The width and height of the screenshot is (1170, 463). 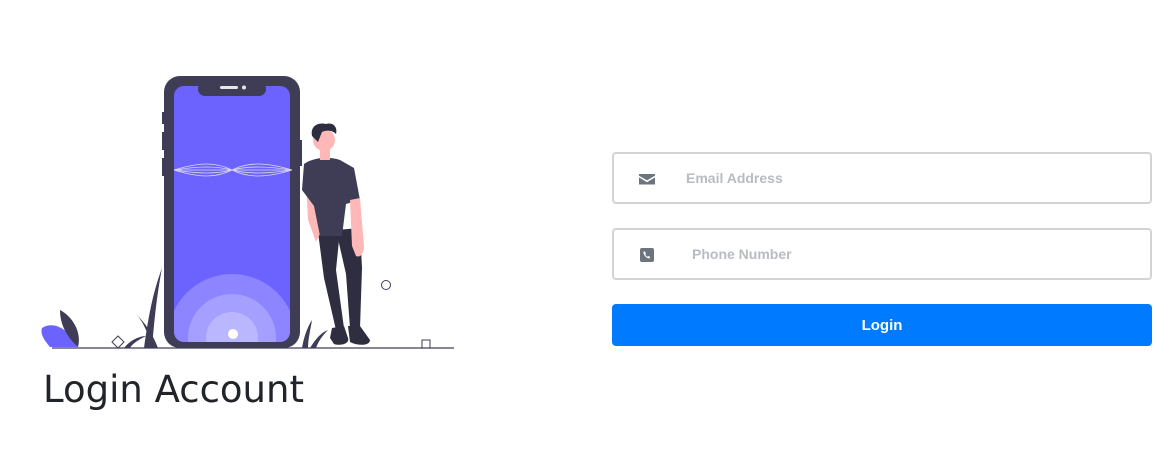 I want to click on circle-shape, so click(x=386, y=285).